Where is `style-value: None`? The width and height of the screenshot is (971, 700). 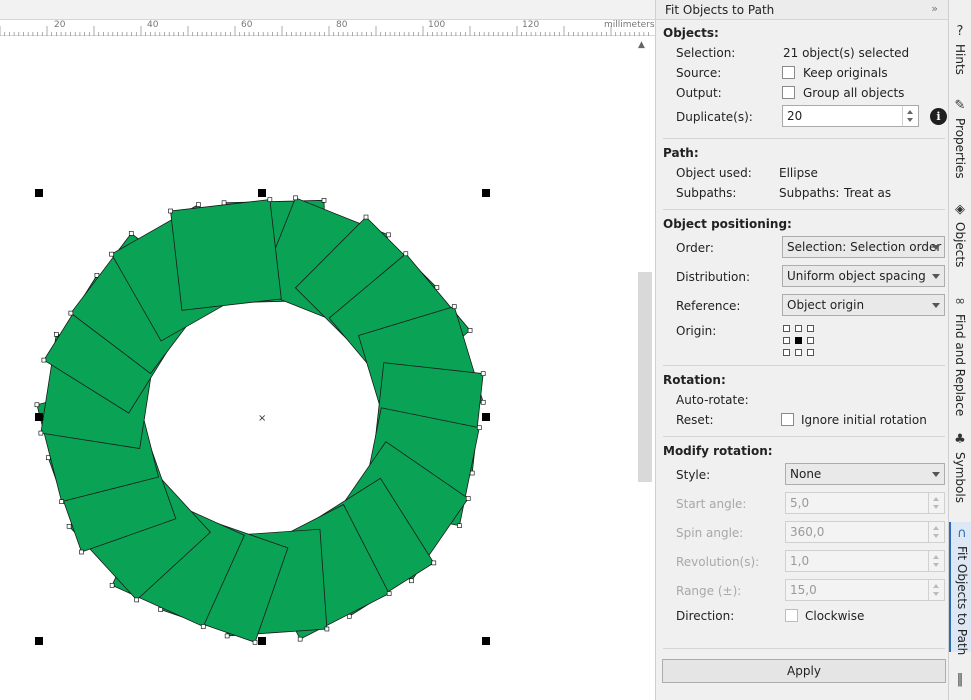
style-value: None is located at coordinates (805, 474).